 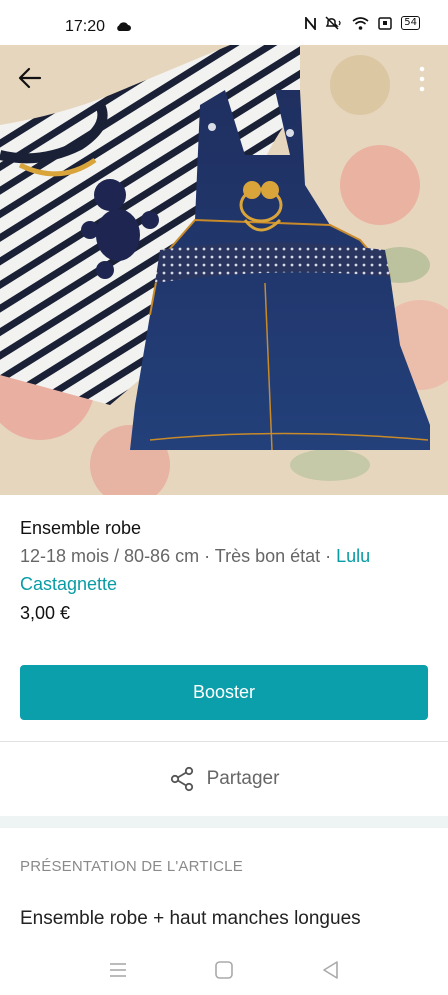 I want to click on section-heading: PRÉSENTATION DE L'ARTICLE, so click(x=131, y=866).